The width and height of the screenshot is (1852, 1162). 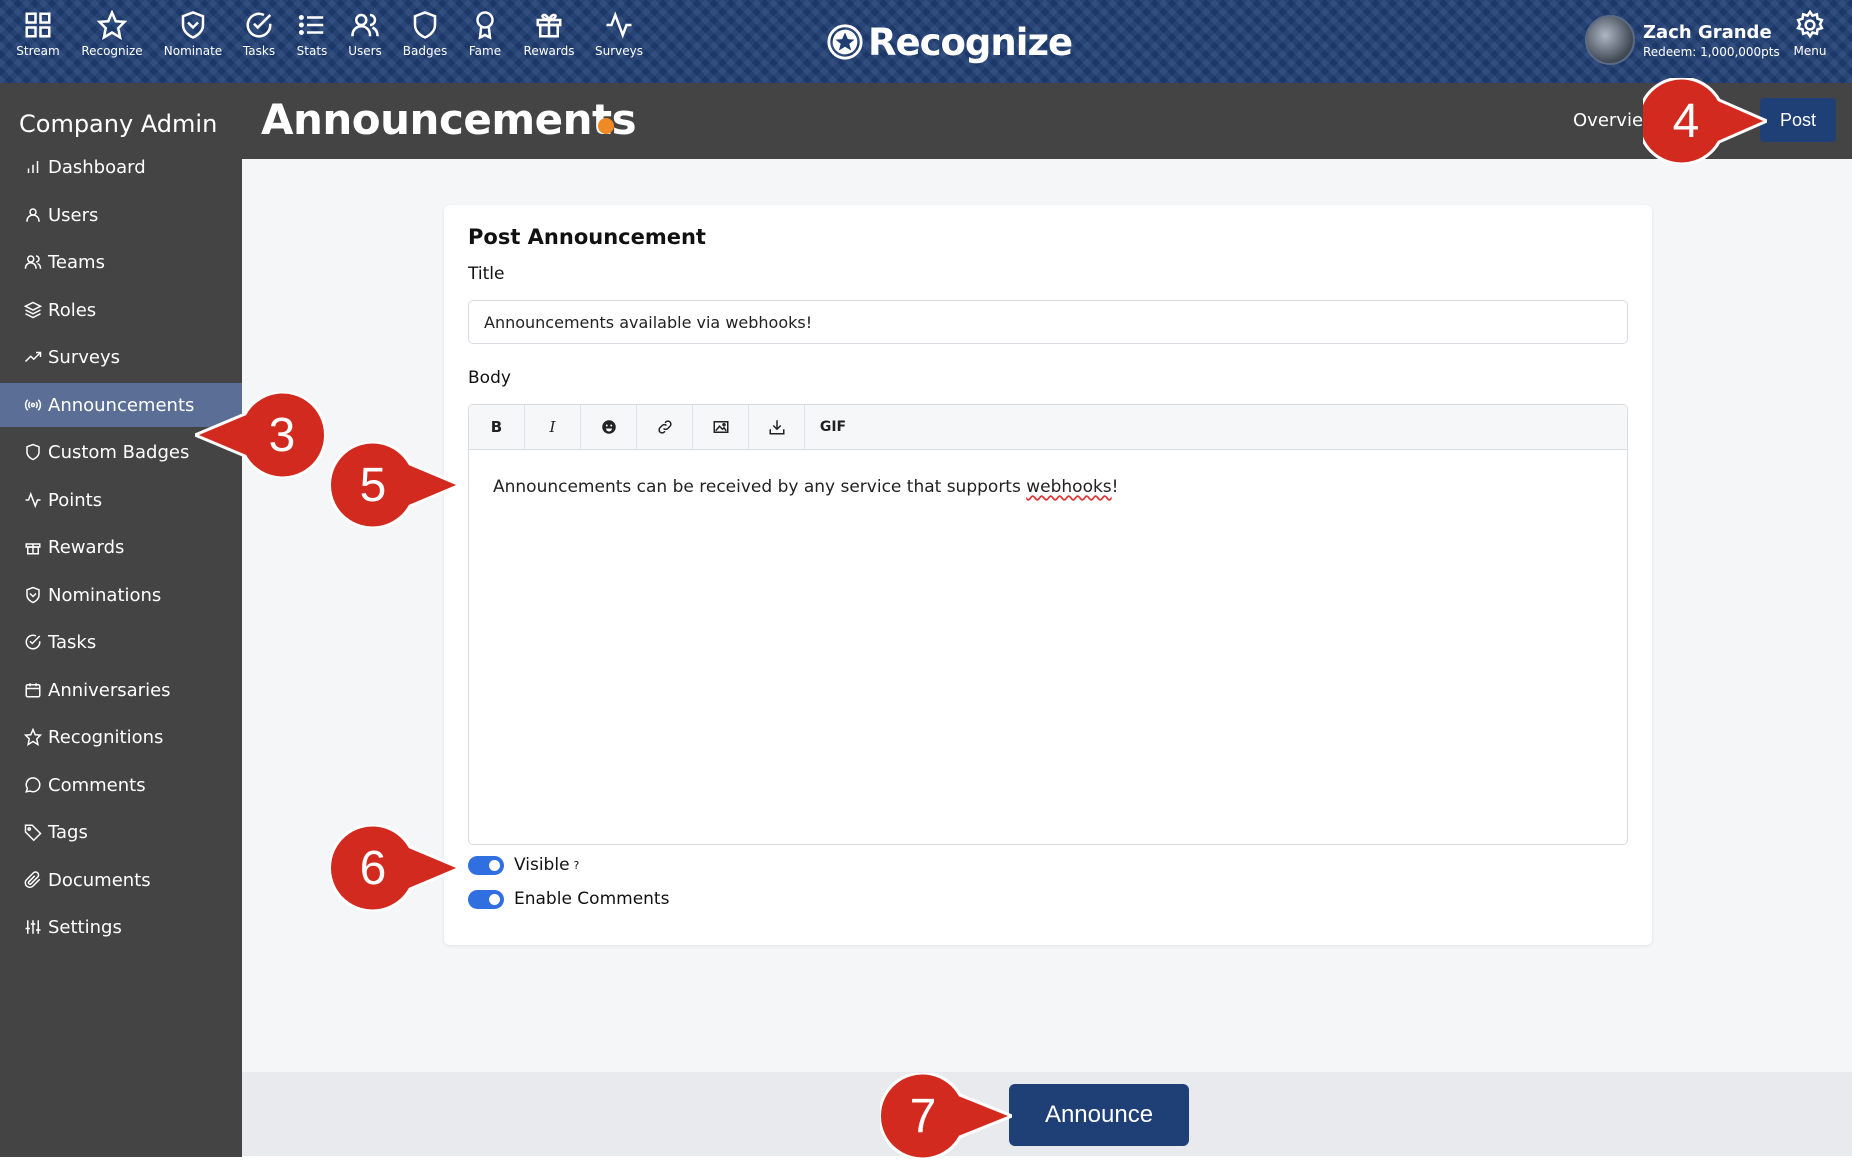 I want to click on sidebar-item-teams: Teams, so click(x=121, y=262).